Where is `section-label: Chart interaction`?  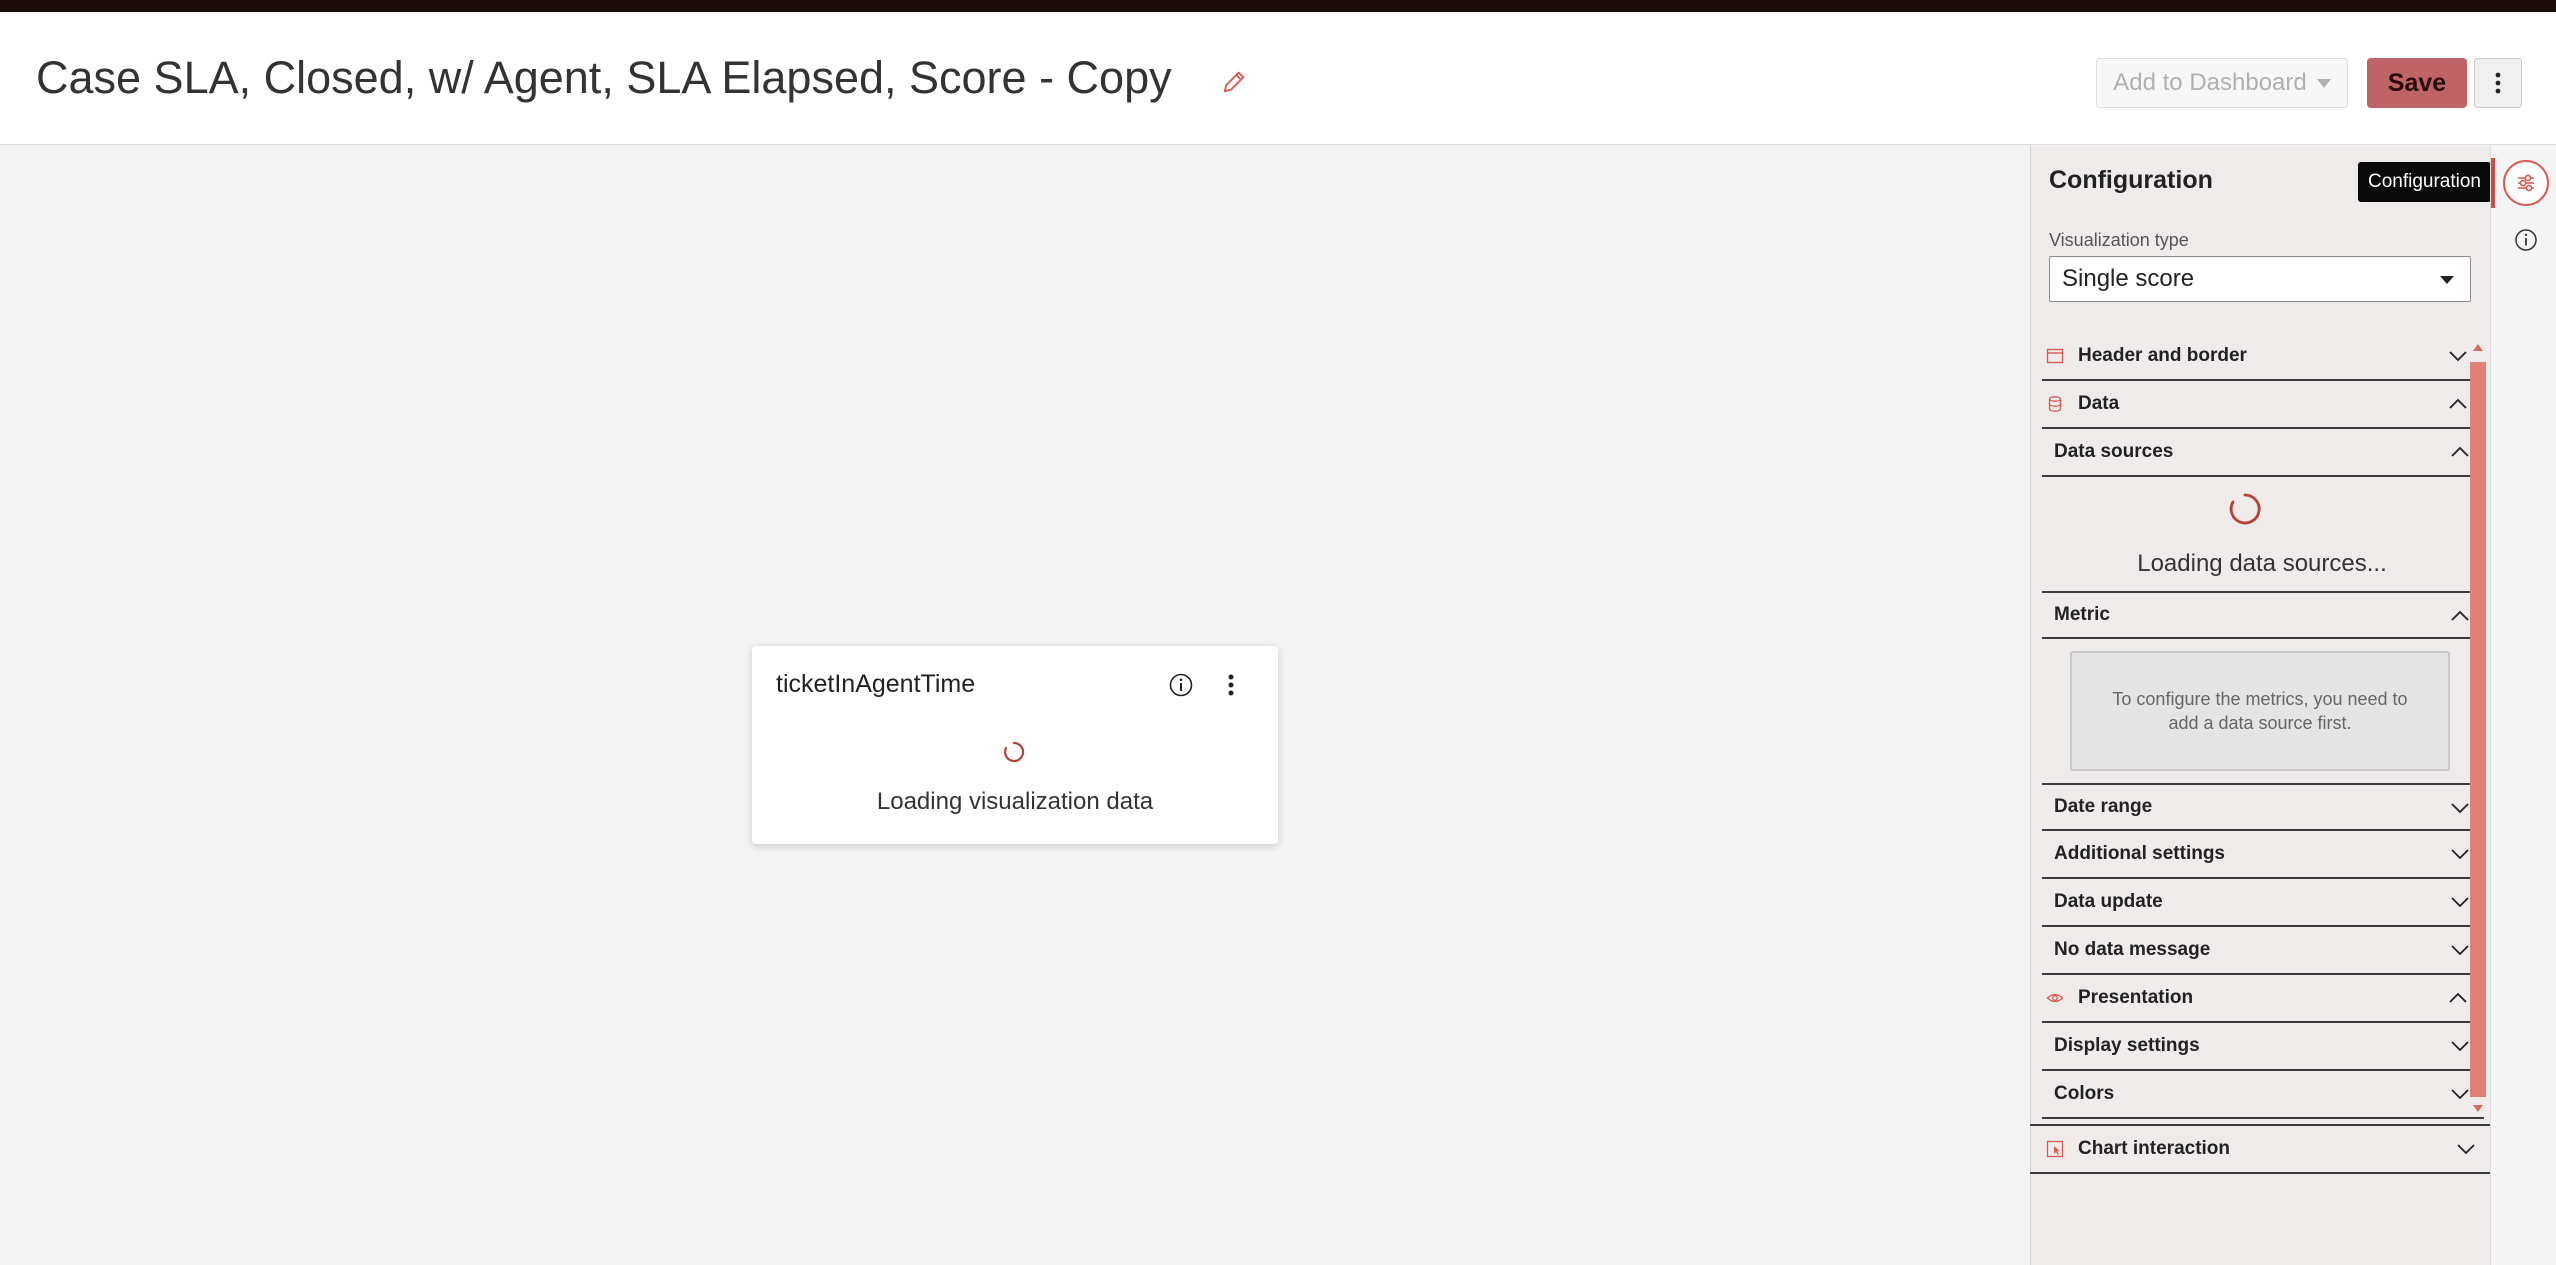
section-label: Chart interaction is located at coordinates (2154, 1148).